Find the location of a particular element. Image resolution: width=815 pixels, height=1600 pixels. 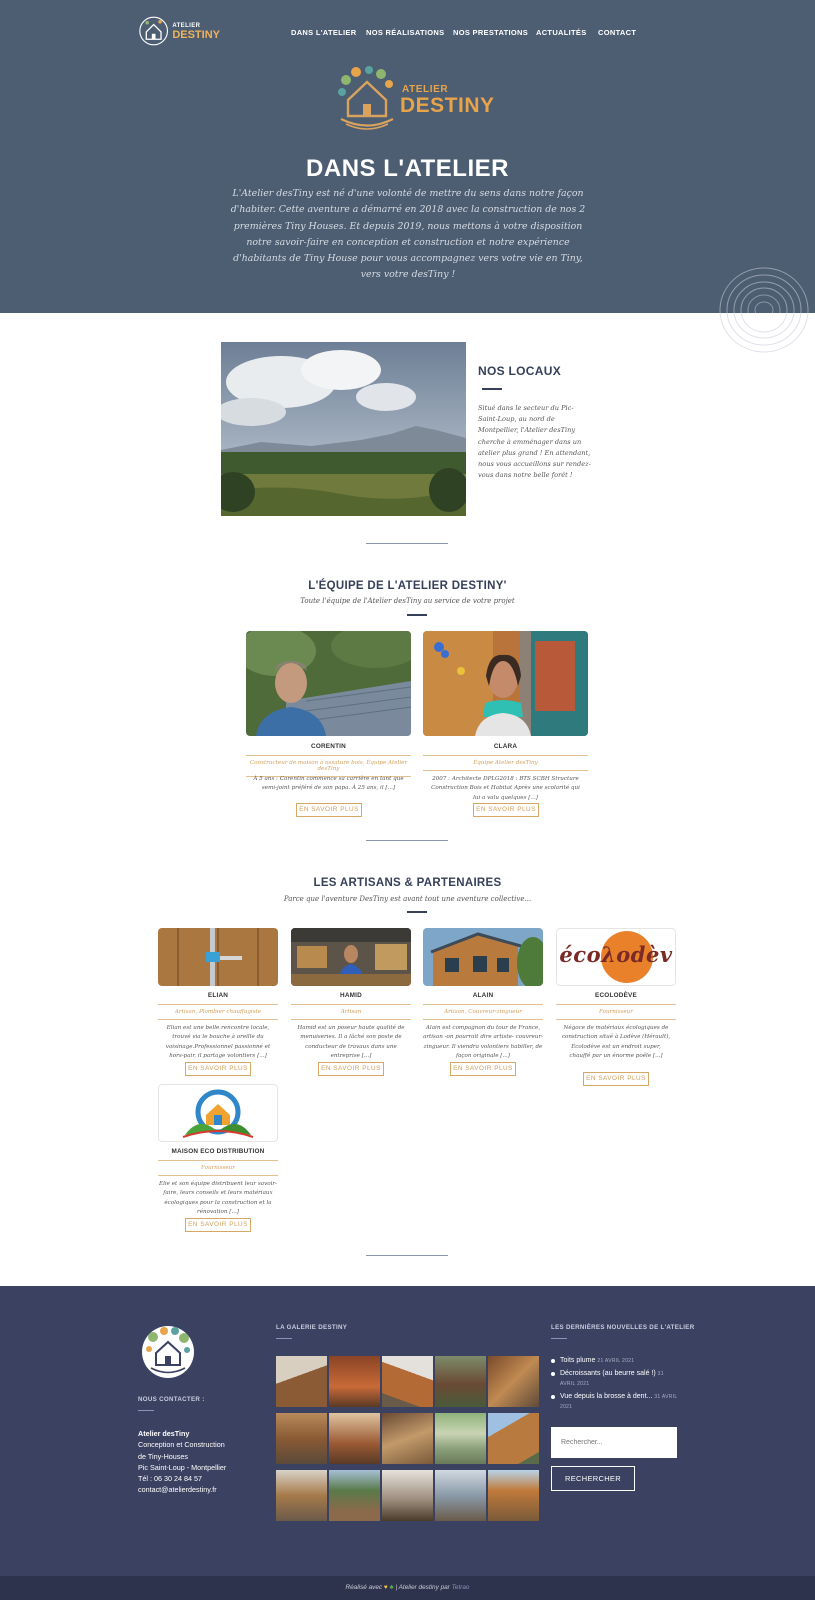

nav-item-actualites: ACTUALITÉS is located at coordinates (561, 32).